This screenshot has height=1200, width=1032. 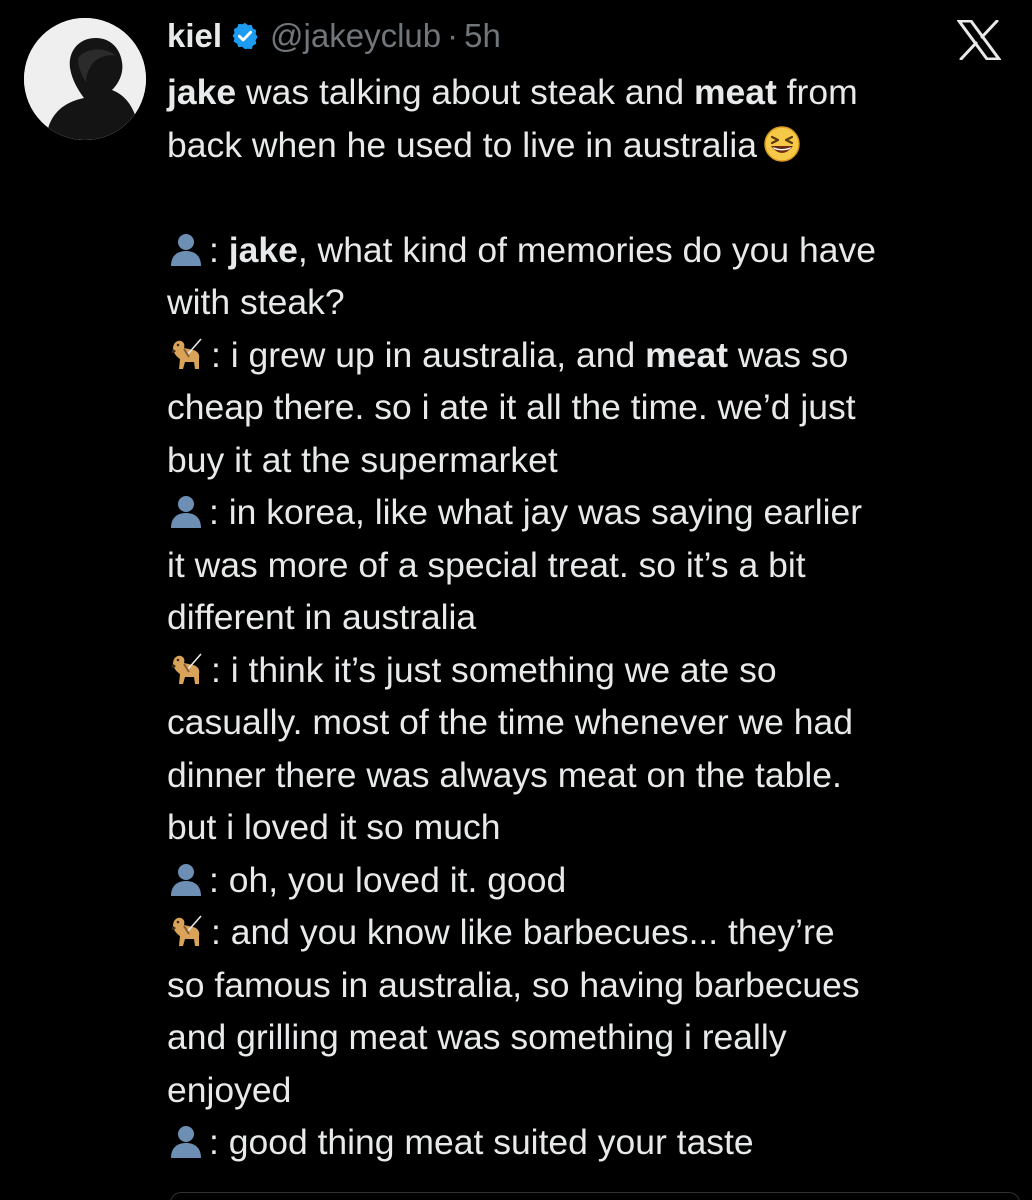 I want to click on profile-photo-icon, so click(x=85, y=79).